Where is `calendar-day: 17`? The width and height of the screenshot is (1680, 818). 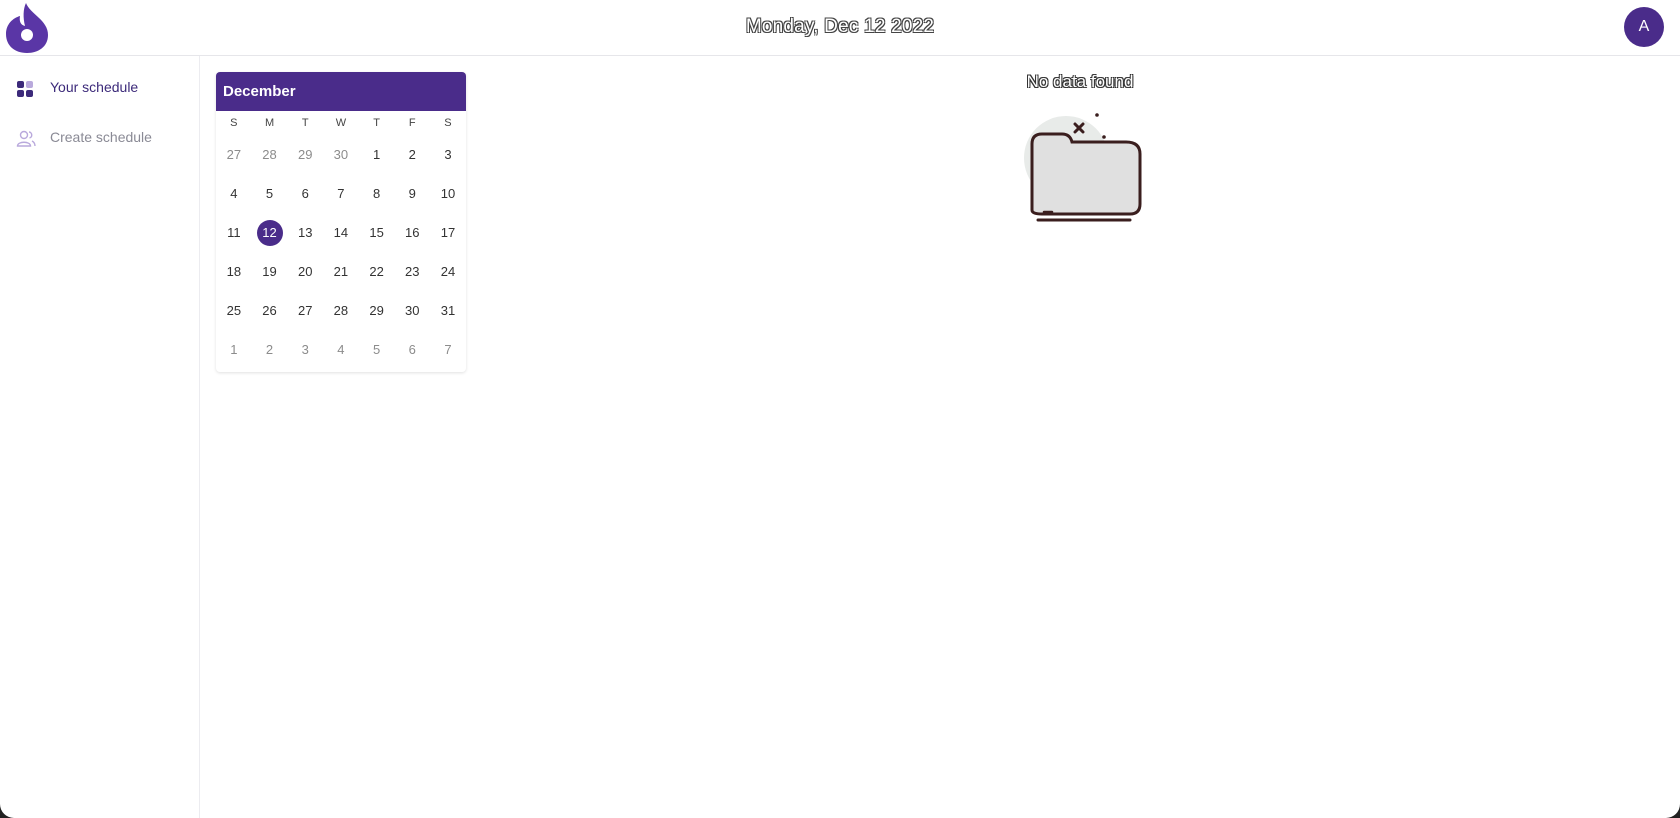 calendar-day: 17 is located at coordinates (448, 232).